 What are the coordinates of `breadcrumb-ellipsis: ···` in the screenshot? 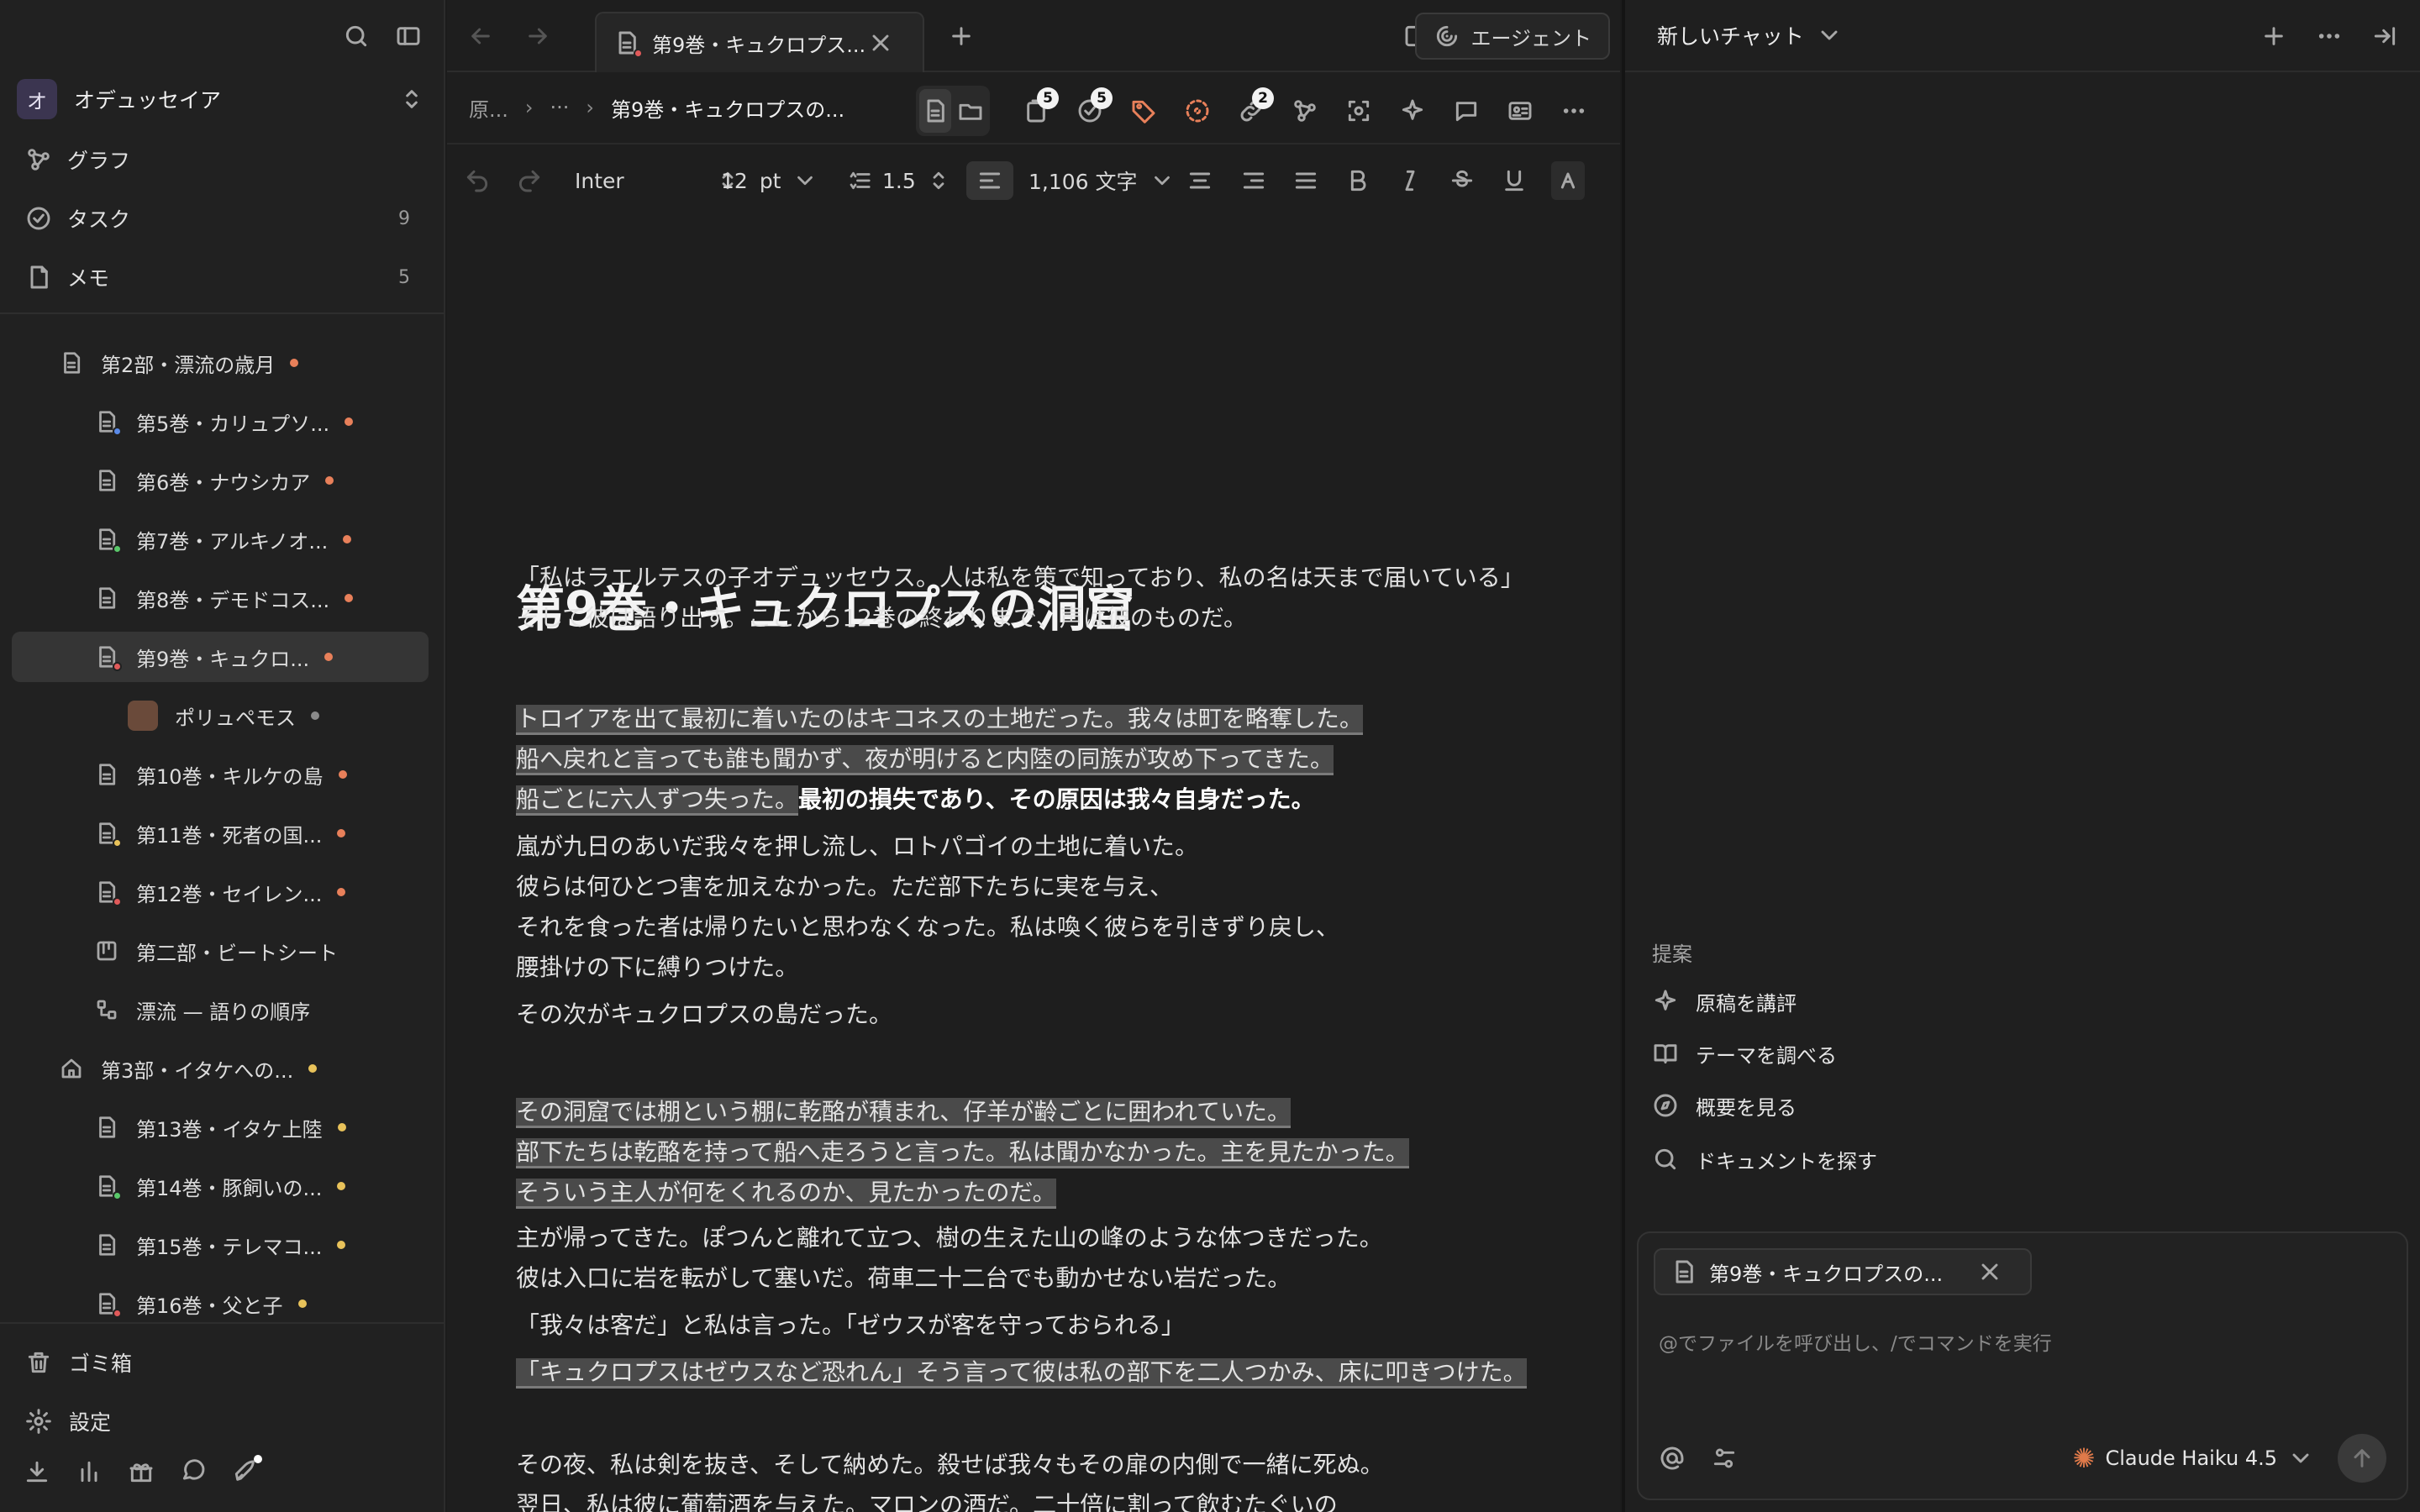 It's located at (560, 107).